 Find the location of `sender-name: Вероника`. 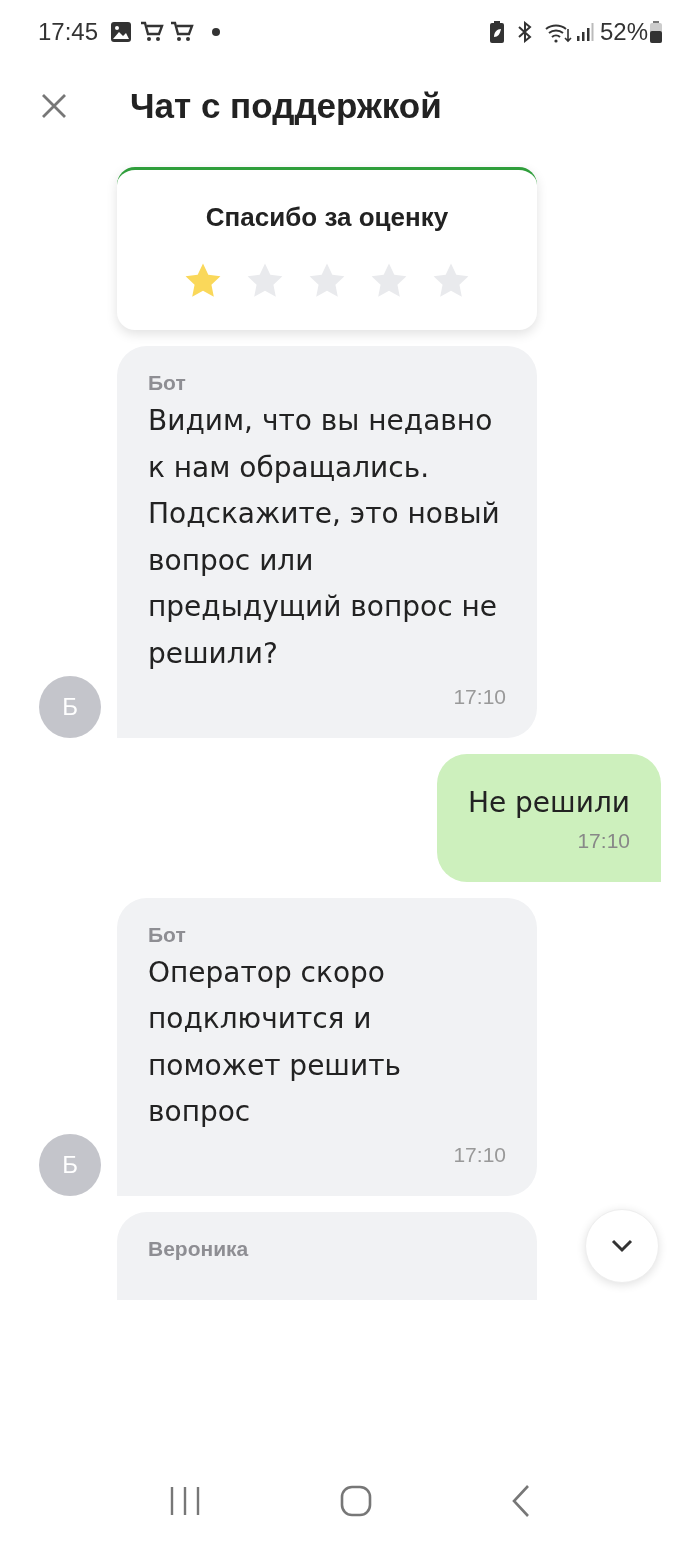

sender-name: Вероника is located at coordinates (199, 1248).